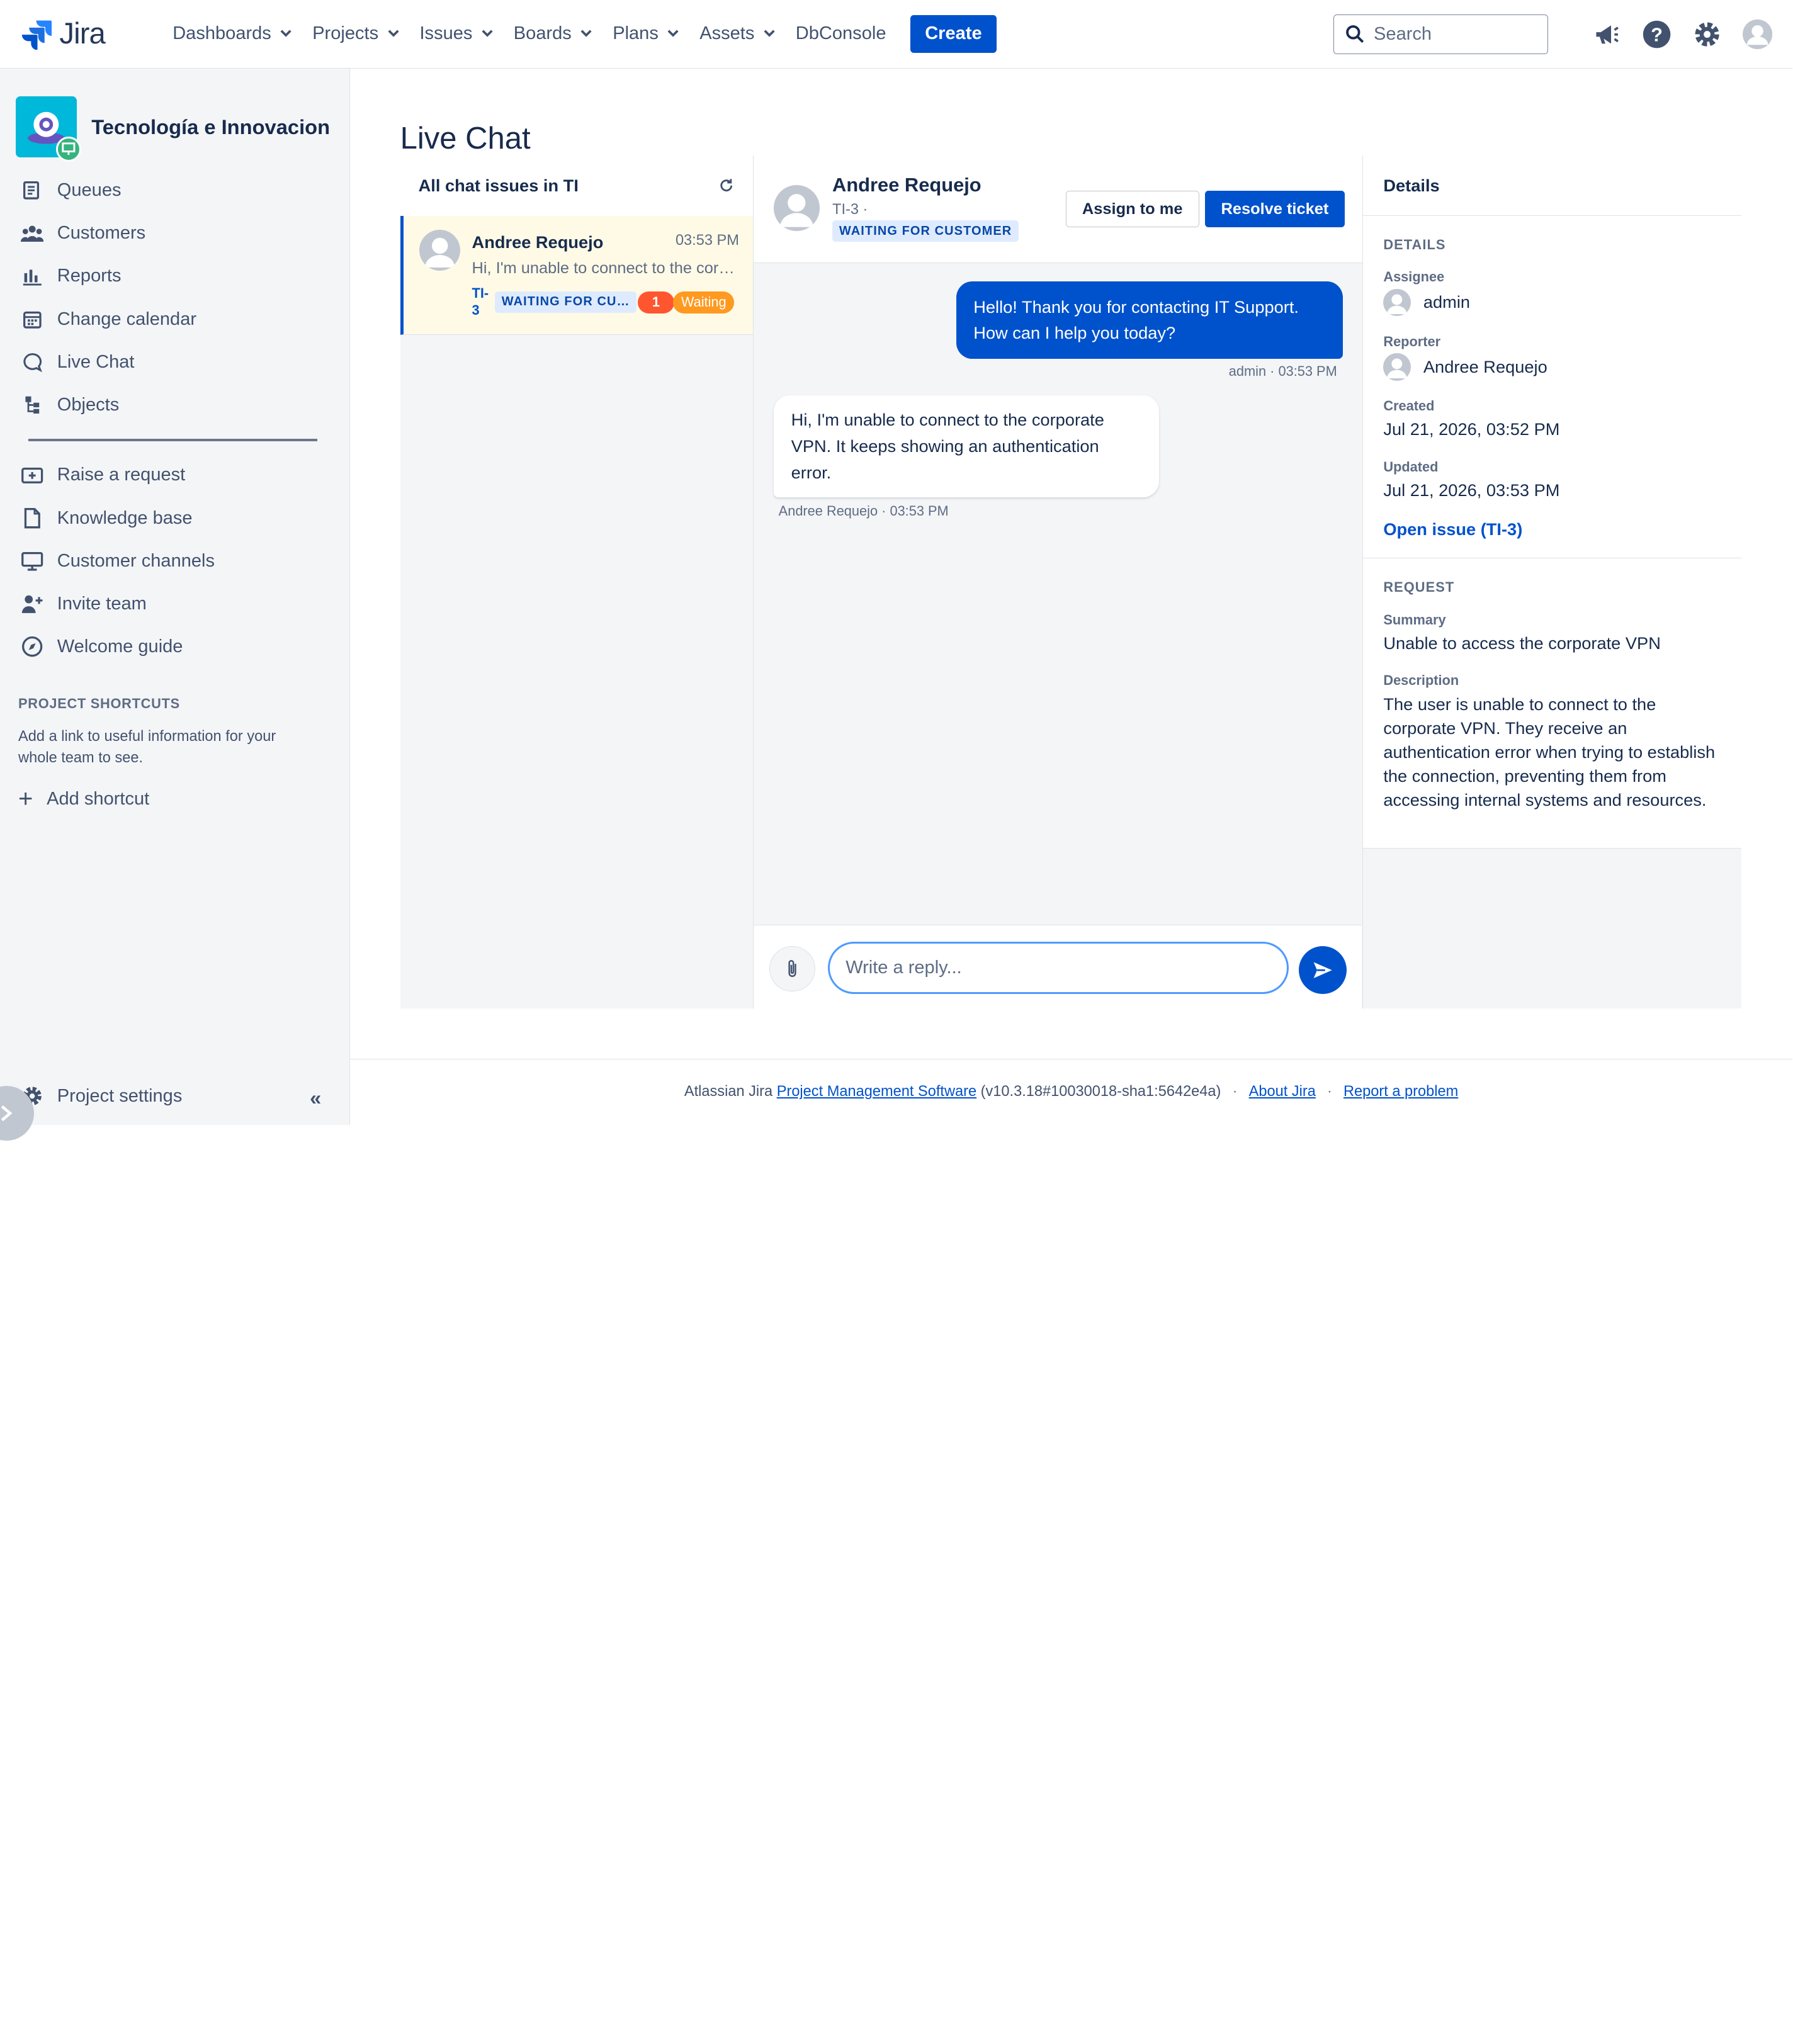 The image size is (1793, 2044). I want to click on sidebar-item-change-calendar: Change calendar, so click(174, 319).